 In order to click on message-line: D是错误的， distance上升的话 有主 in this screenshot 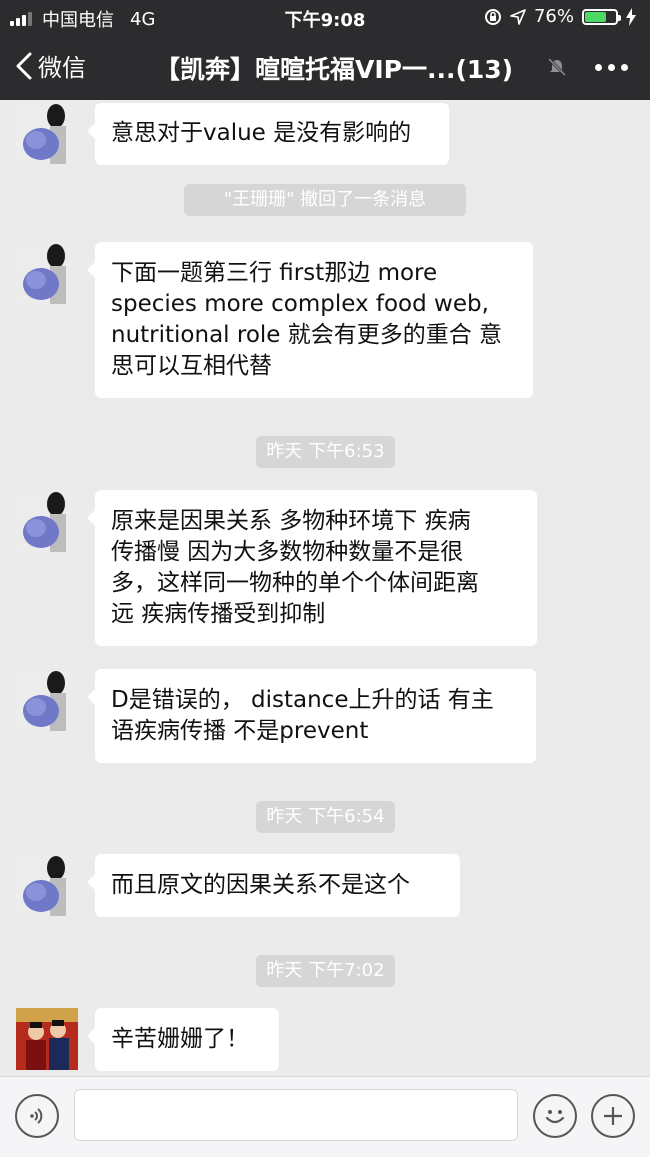, I will do `click(302, 700)`.